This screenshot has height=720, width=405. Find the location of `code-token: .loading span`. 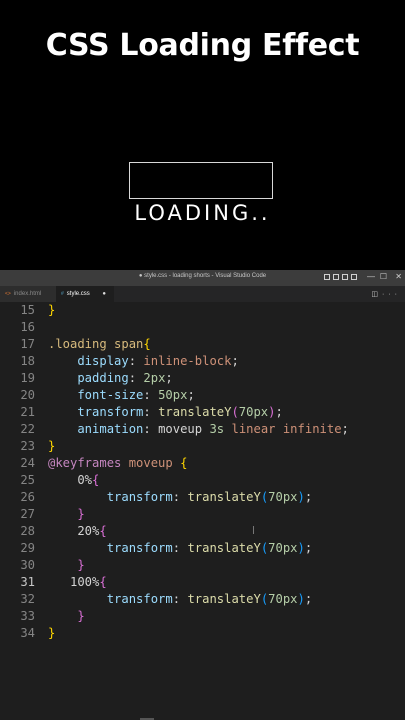

code-token: .loading span is located at coordinates (96, 344).